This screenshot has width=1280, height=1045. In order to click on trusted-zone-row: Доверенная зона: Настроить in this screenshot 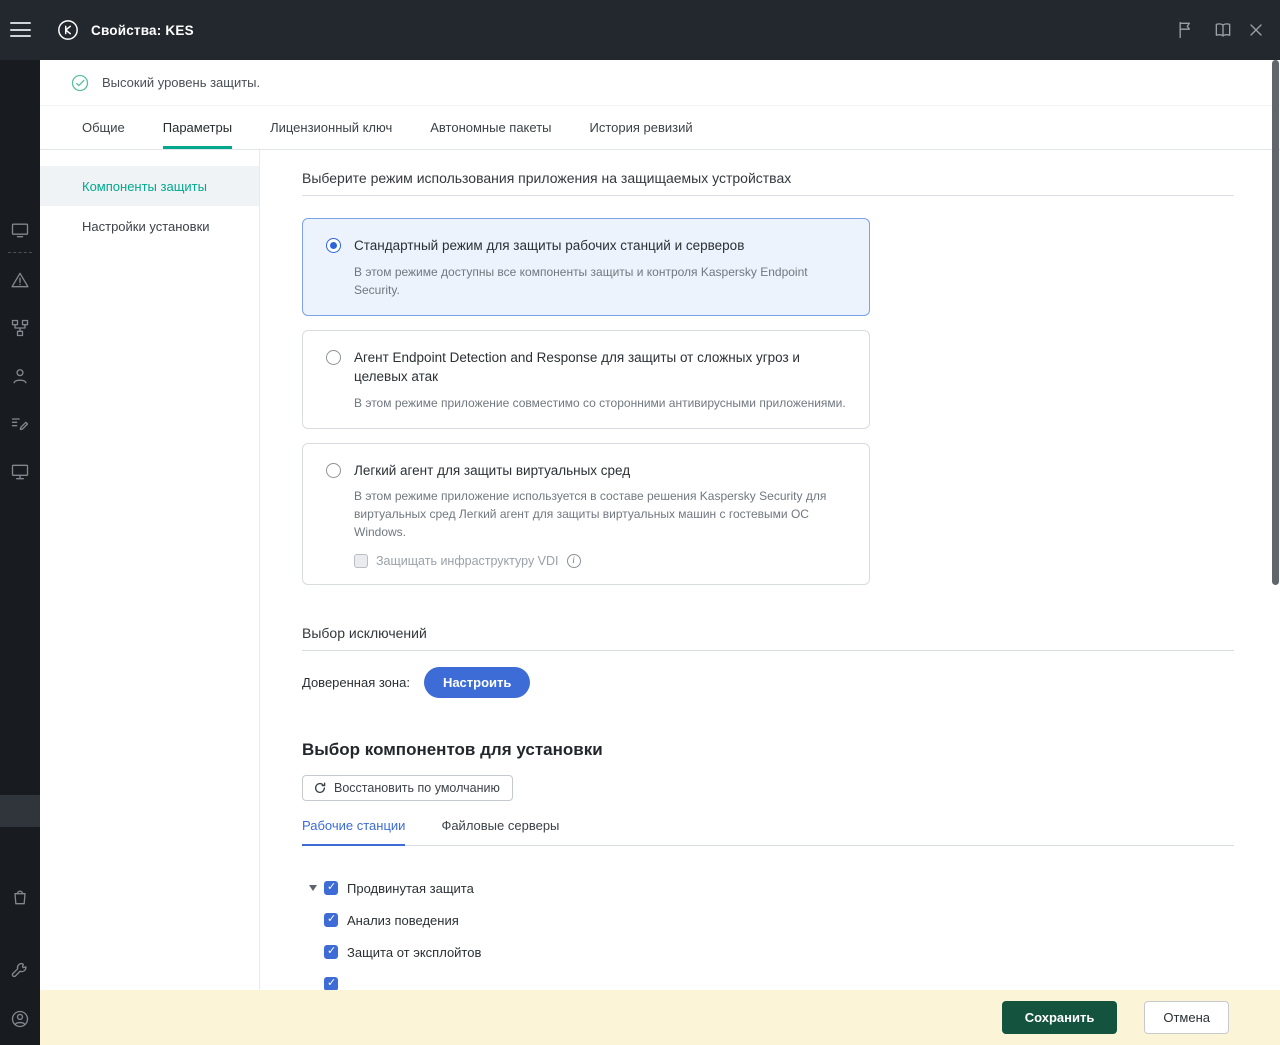, I will do `click(768, 683)`.